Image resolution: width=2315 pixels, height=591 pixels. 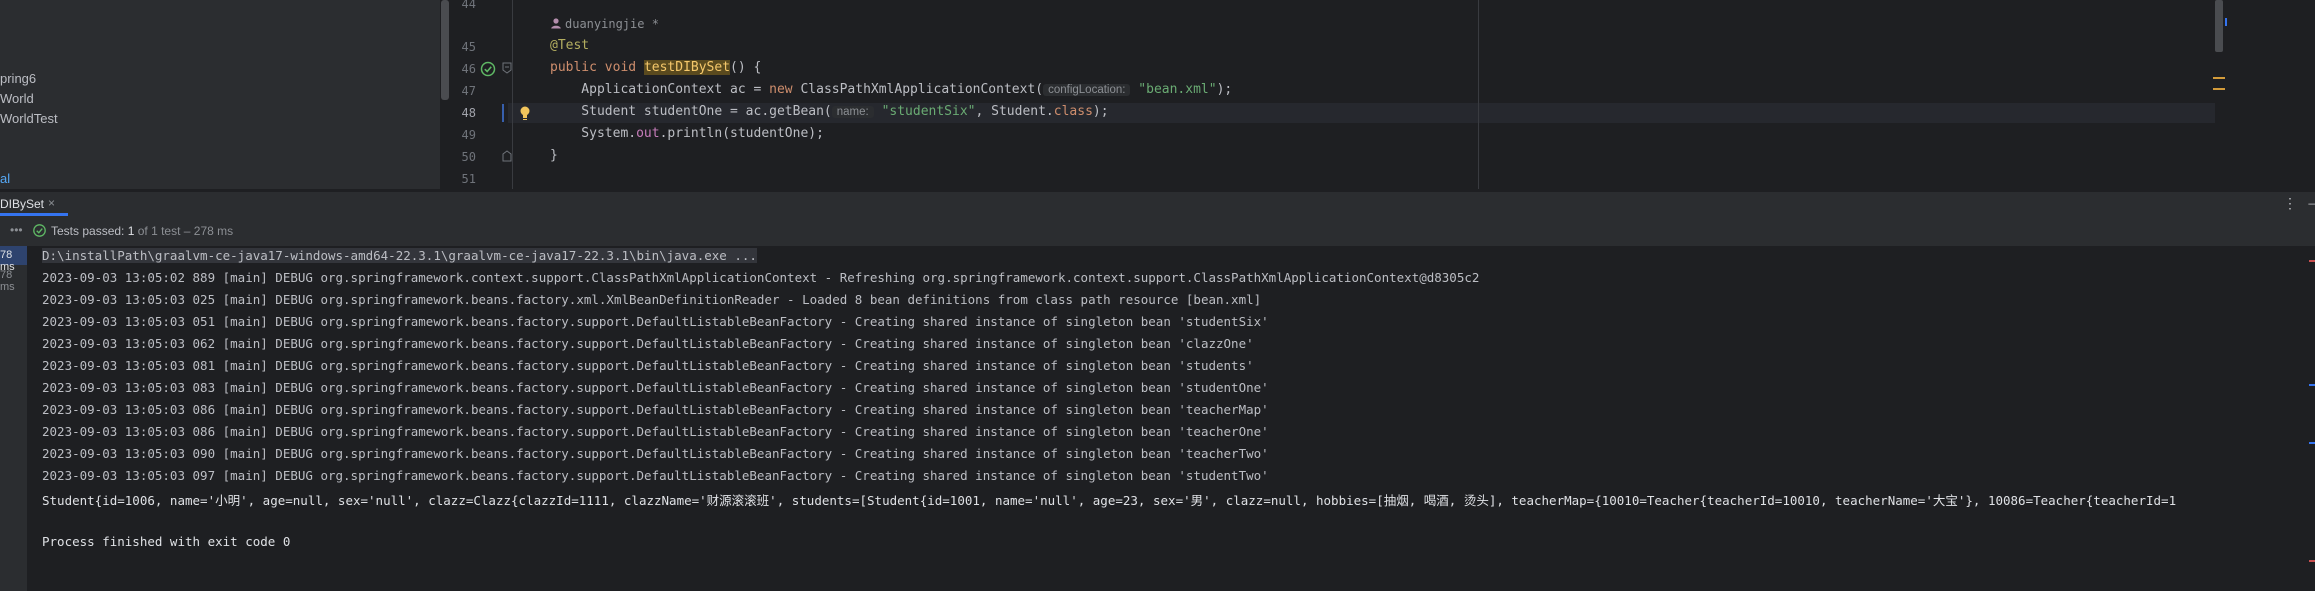 What do you see at coordinates (512, 94) in the screenshot?
I see `gutter-separator` at bounding box center [512, 94].